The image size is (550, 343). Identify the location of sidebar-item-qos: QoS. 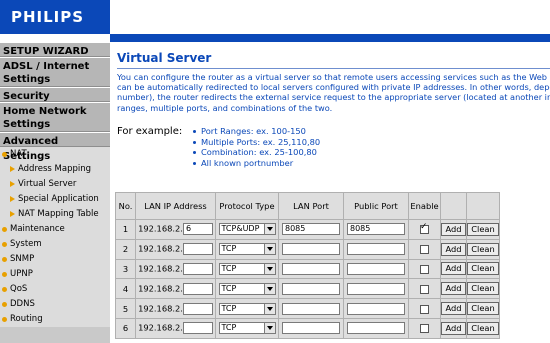
(55, 289).